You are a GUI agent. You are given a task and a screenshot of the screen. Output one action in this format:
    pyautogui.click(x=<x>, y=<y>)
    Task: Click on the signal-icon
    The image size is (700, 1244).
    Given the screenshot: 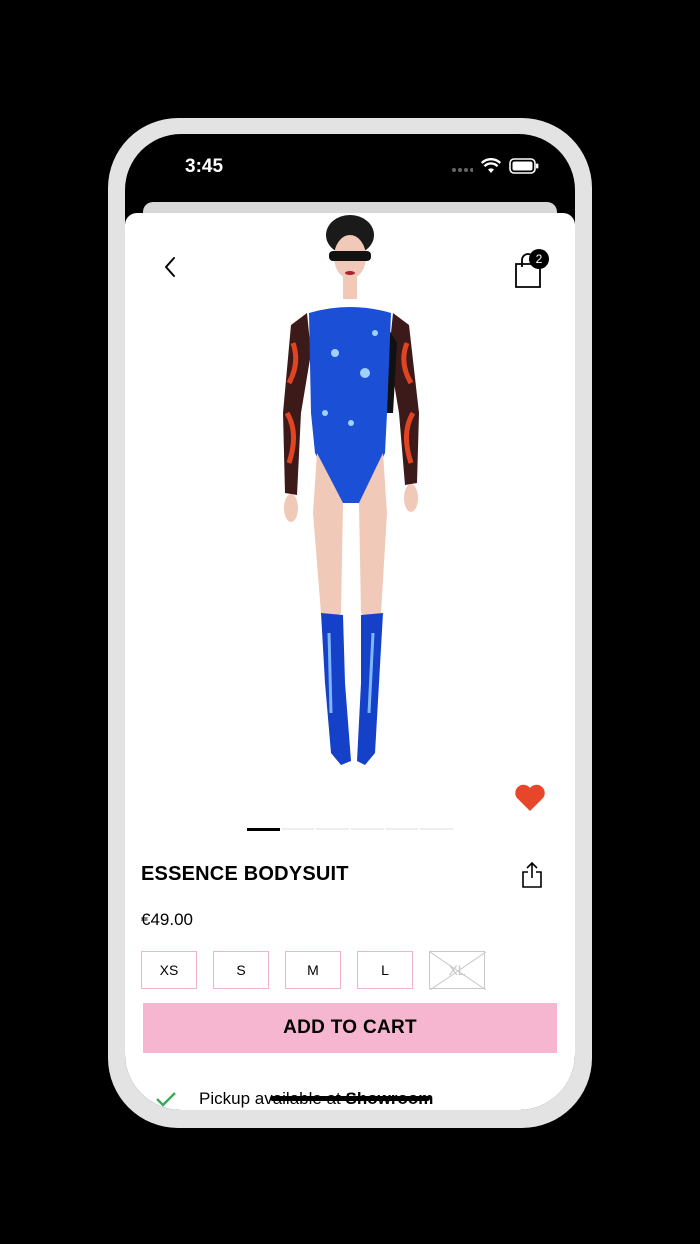 What is the action you would take?
    pyautogui.click(x=462, y=169)
    